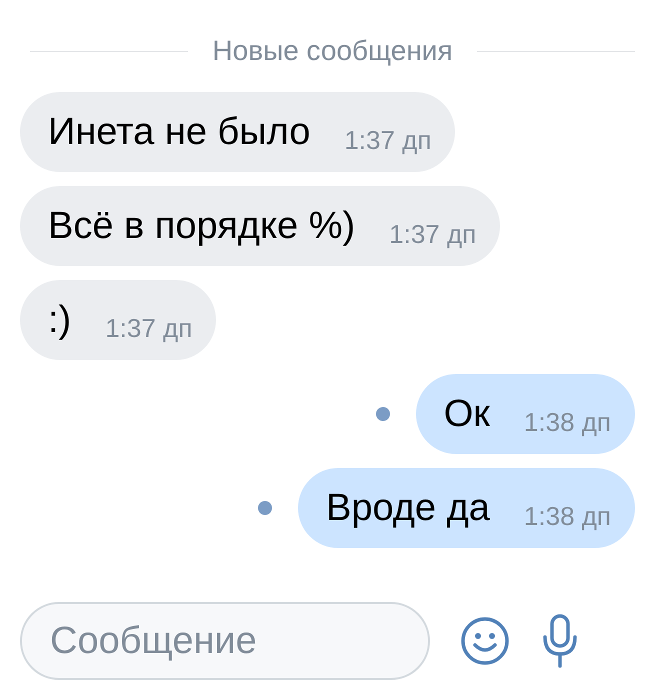 Image resolution: width=655 pixels, height=700 pixels. I want to click on smiley-icon, so click(485, 641).